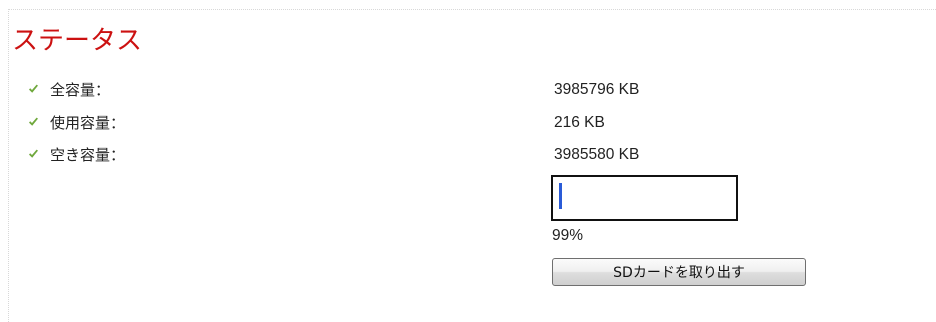 This screenshot has width=936, height=322. Describe the element at coordinates (568, 235) in the screenshot. I see `free-percentage: 99%` at that location.